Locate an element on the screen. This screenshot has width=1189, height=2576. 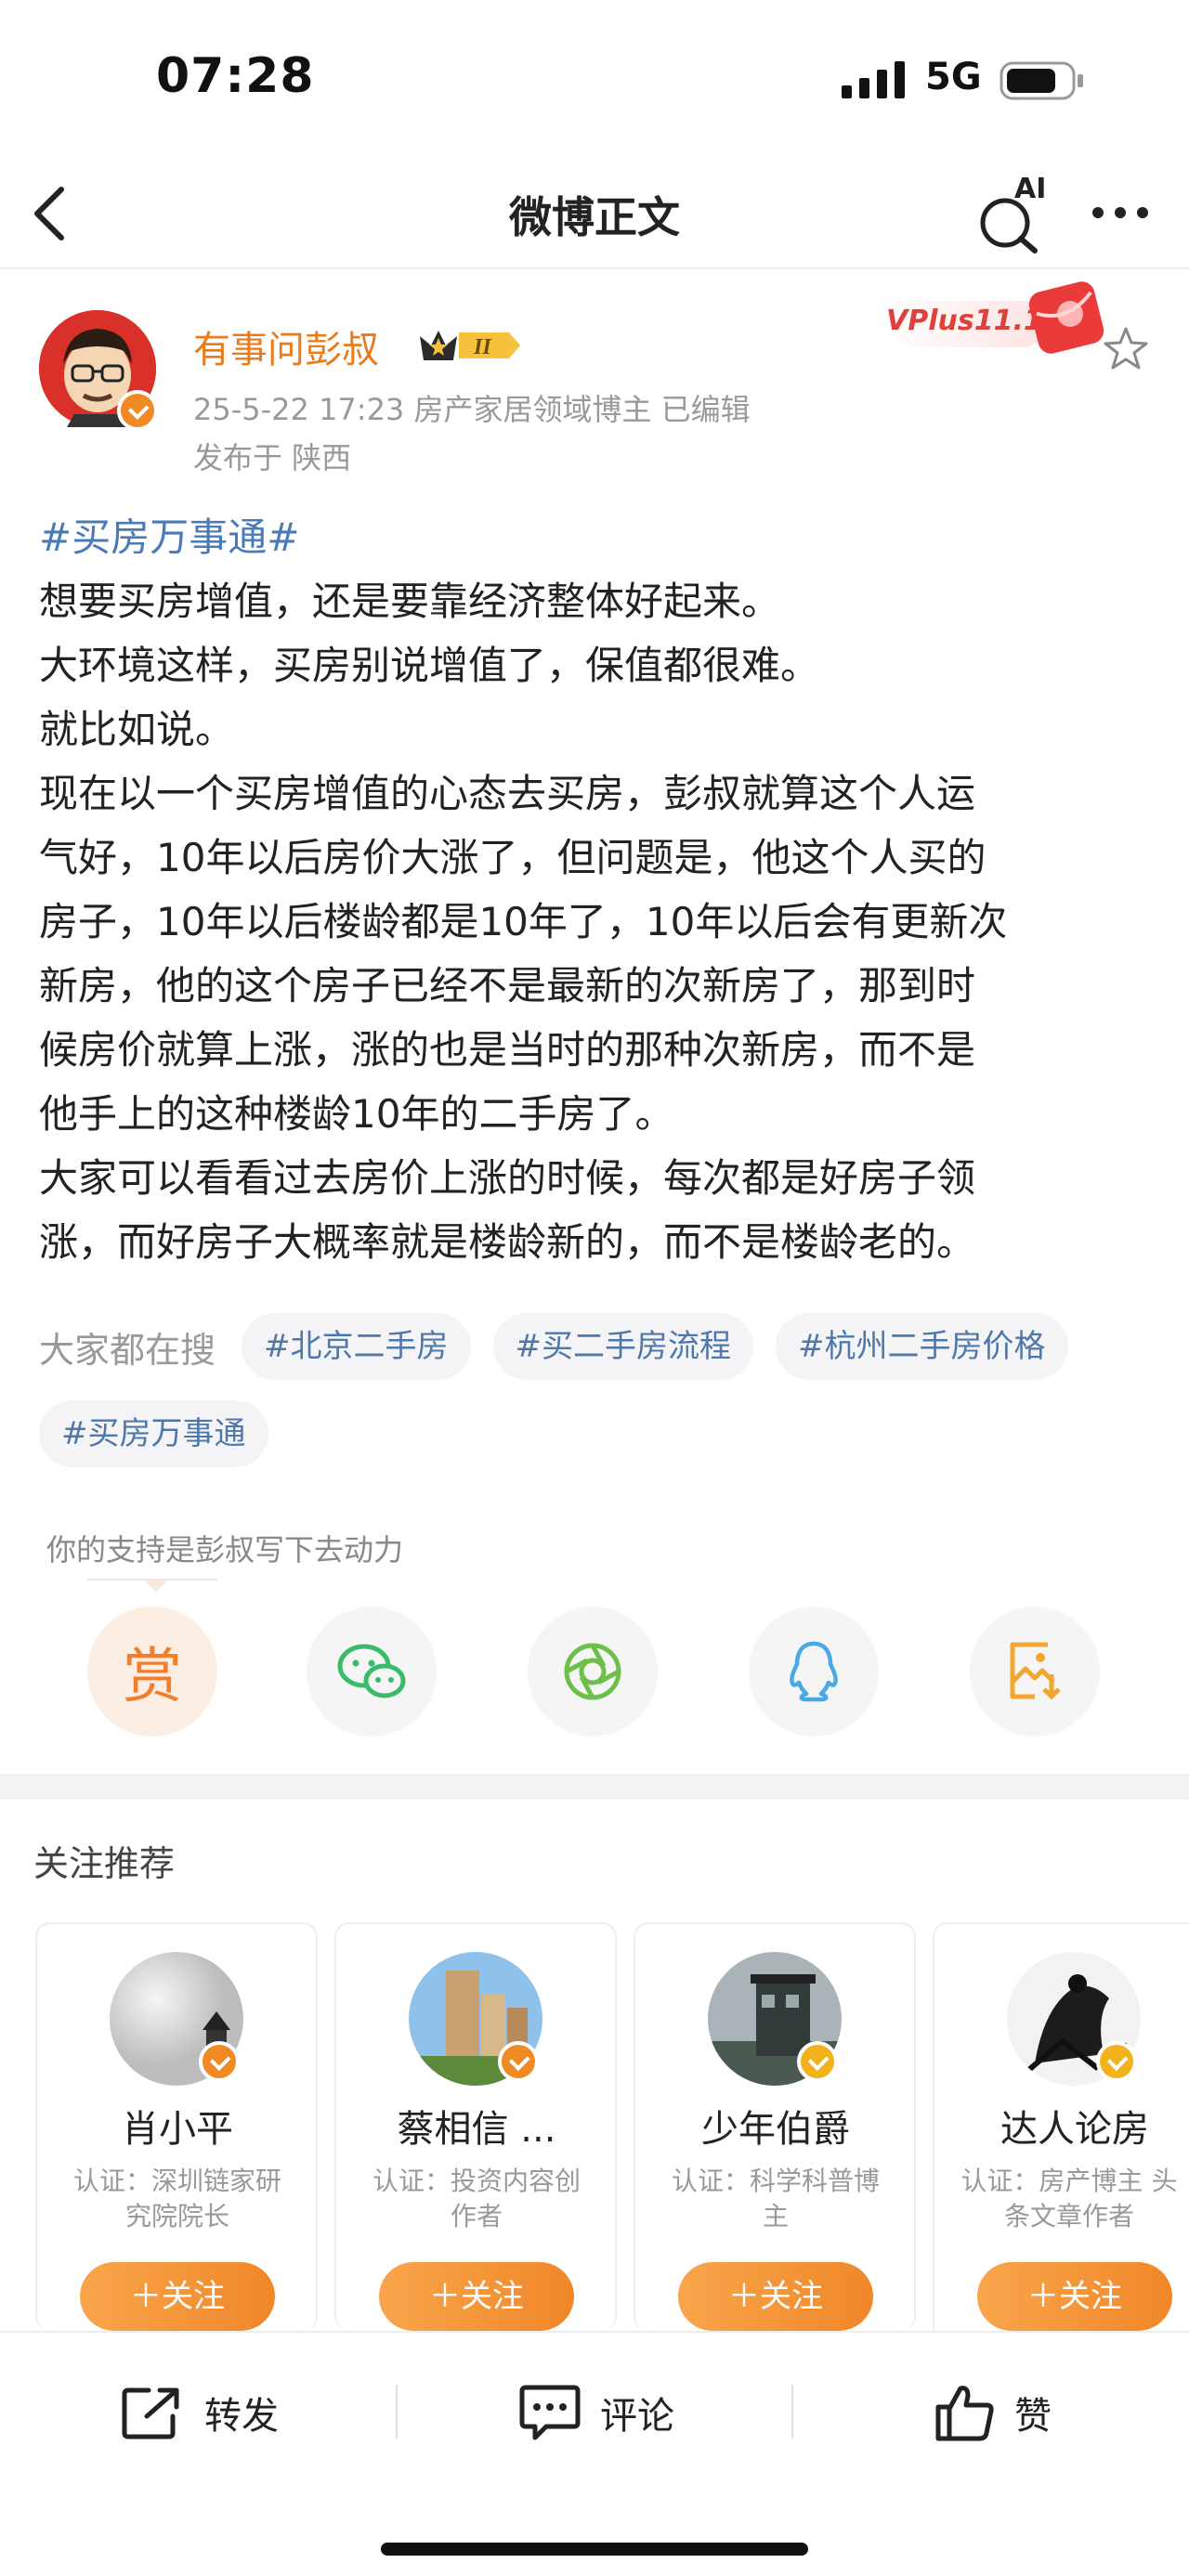
level-badge-icon: II is located at coordinates (470, 345).